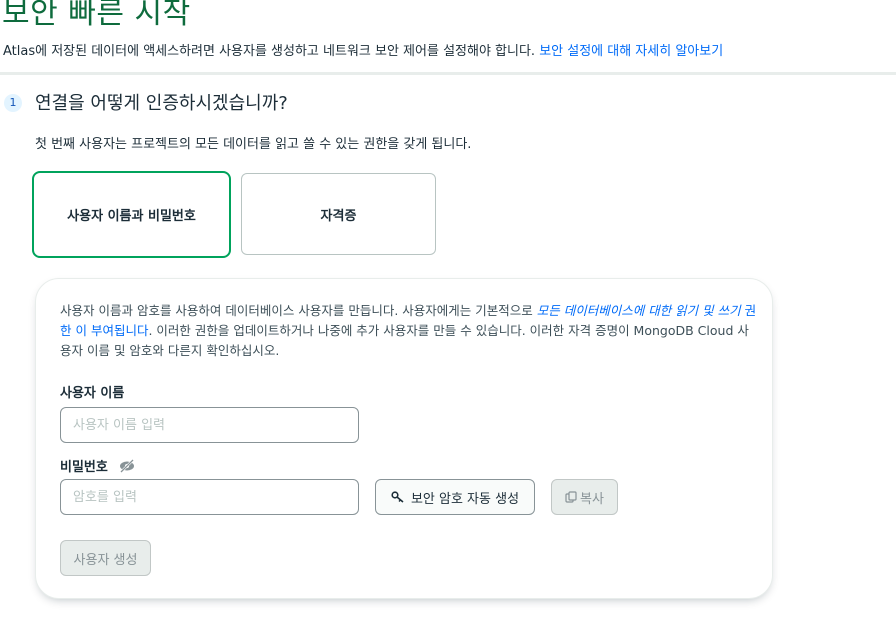 This screenshot has width=896, height=617. I want to click on password-input, so click(209, 497).